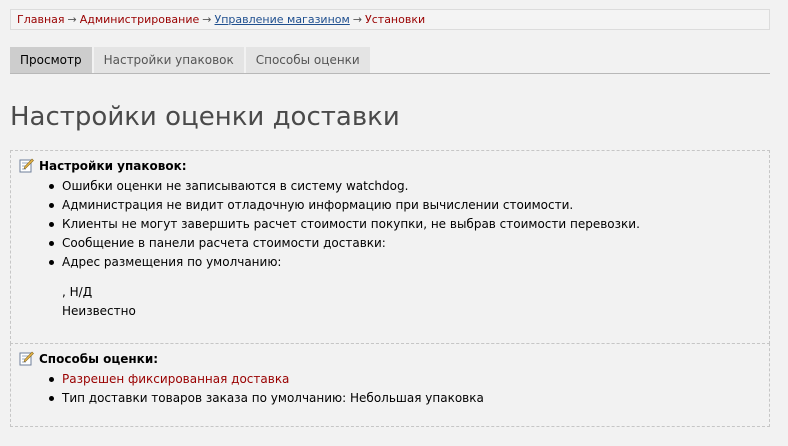 The image size is (788, 446). What do you see at coordinates (344, 262) in the screenshot?
I see `list-item: Адрес размещения по умолчанию:` at bounding box center [344, 262].